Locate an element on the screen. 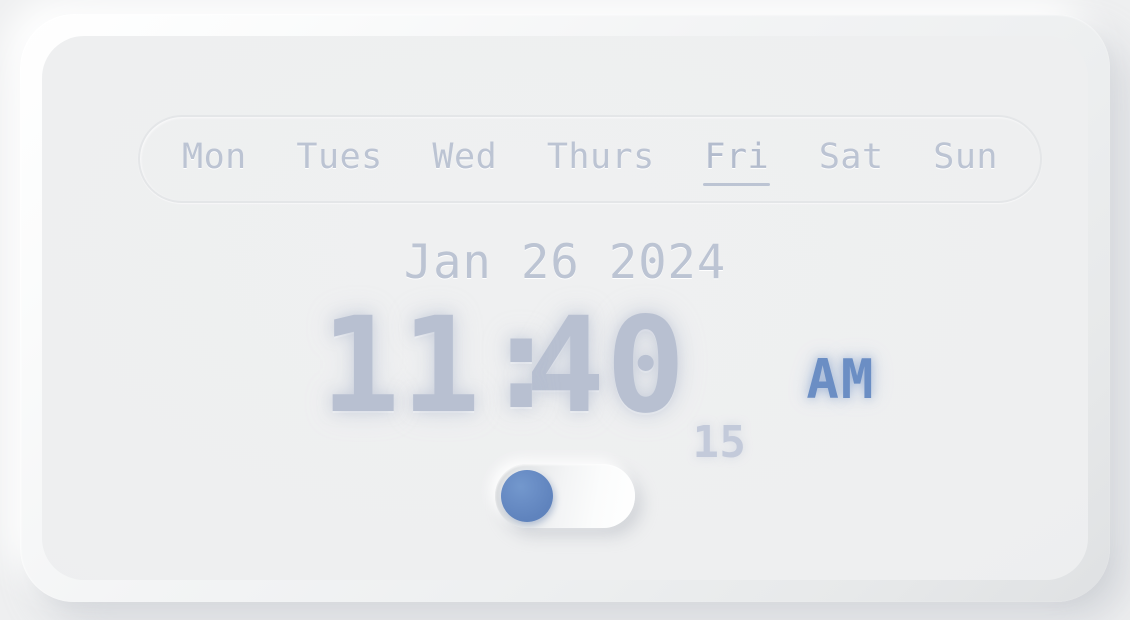 This screenshot has width=1130, height=620. day-option-thurs: Thurs is located at coordinates (601, 159).